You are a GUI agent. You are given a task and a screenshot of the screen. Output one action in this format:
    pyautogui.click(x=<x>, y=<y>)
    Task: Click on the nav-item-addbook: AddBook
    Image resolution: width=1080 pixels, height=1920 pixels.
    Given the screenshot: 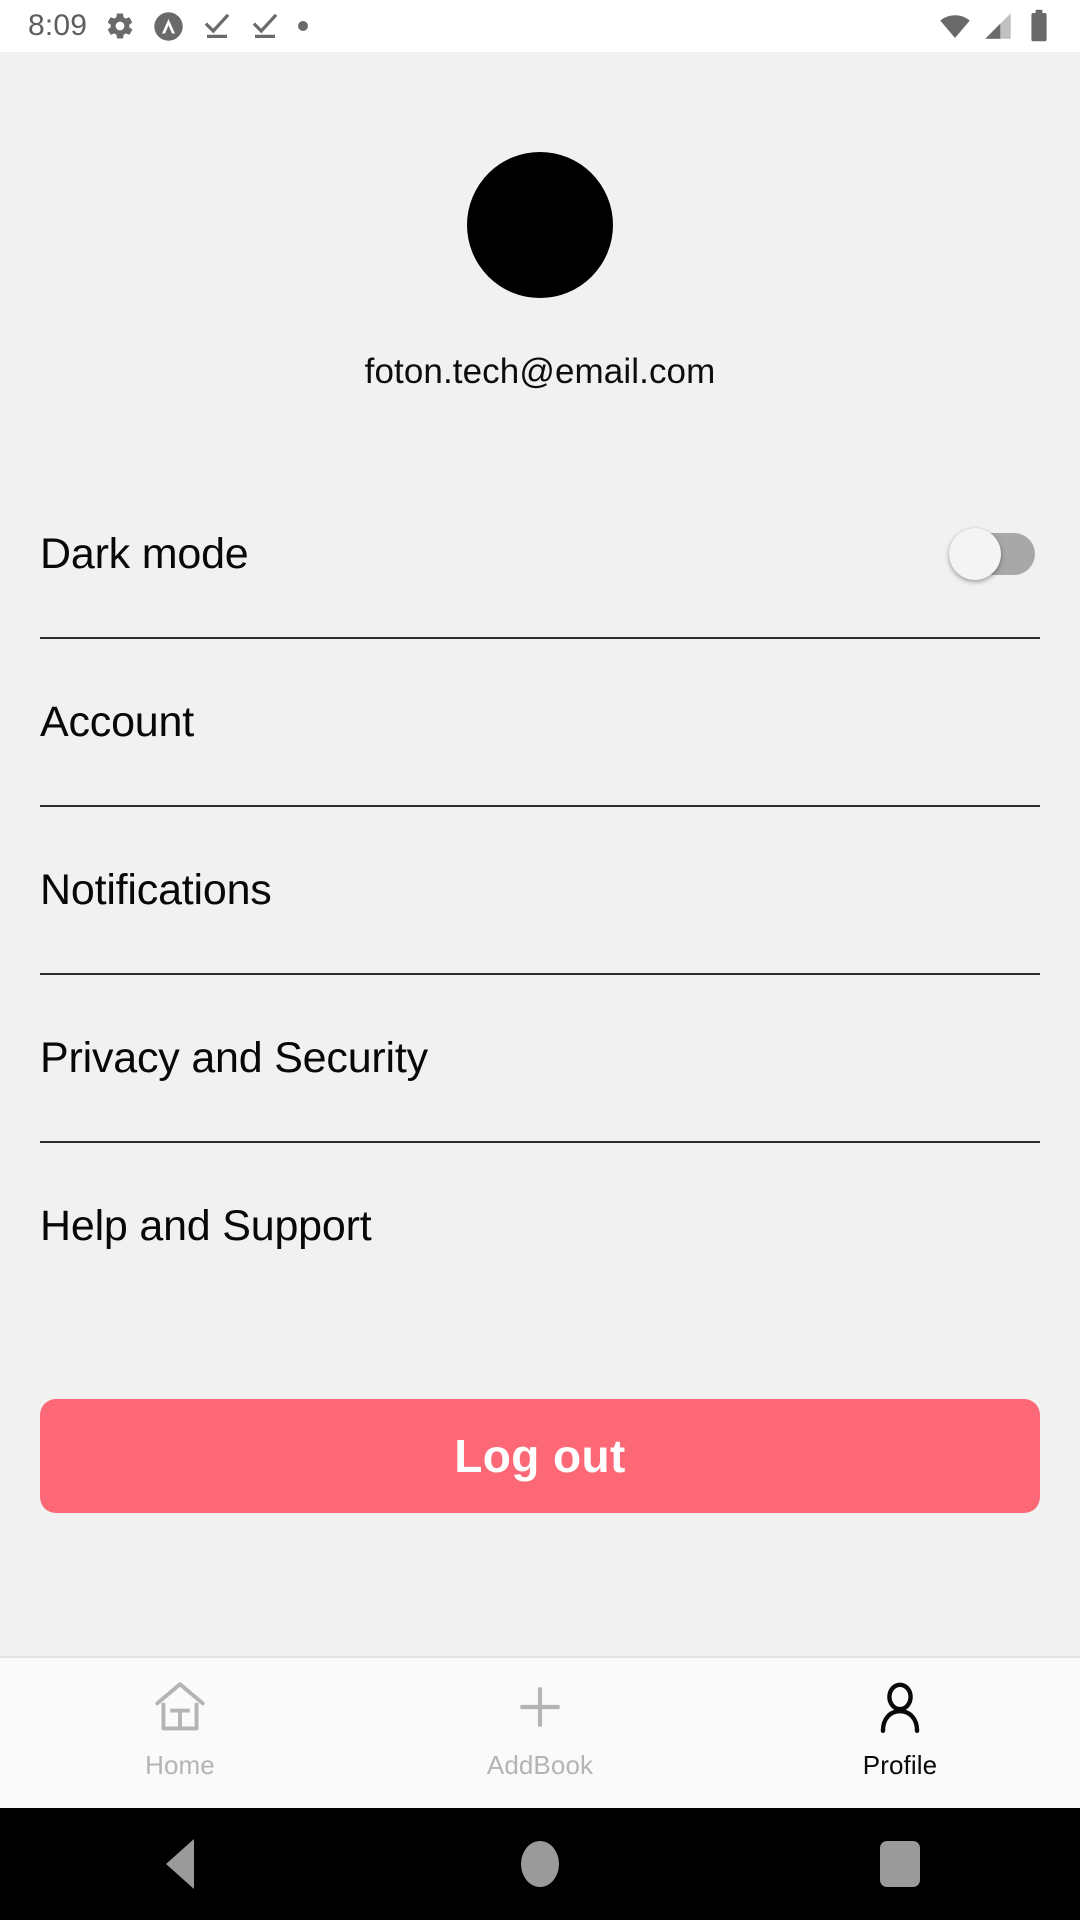 What is the action you would take?
    pyautogui.click(x=540, y=1727)
    